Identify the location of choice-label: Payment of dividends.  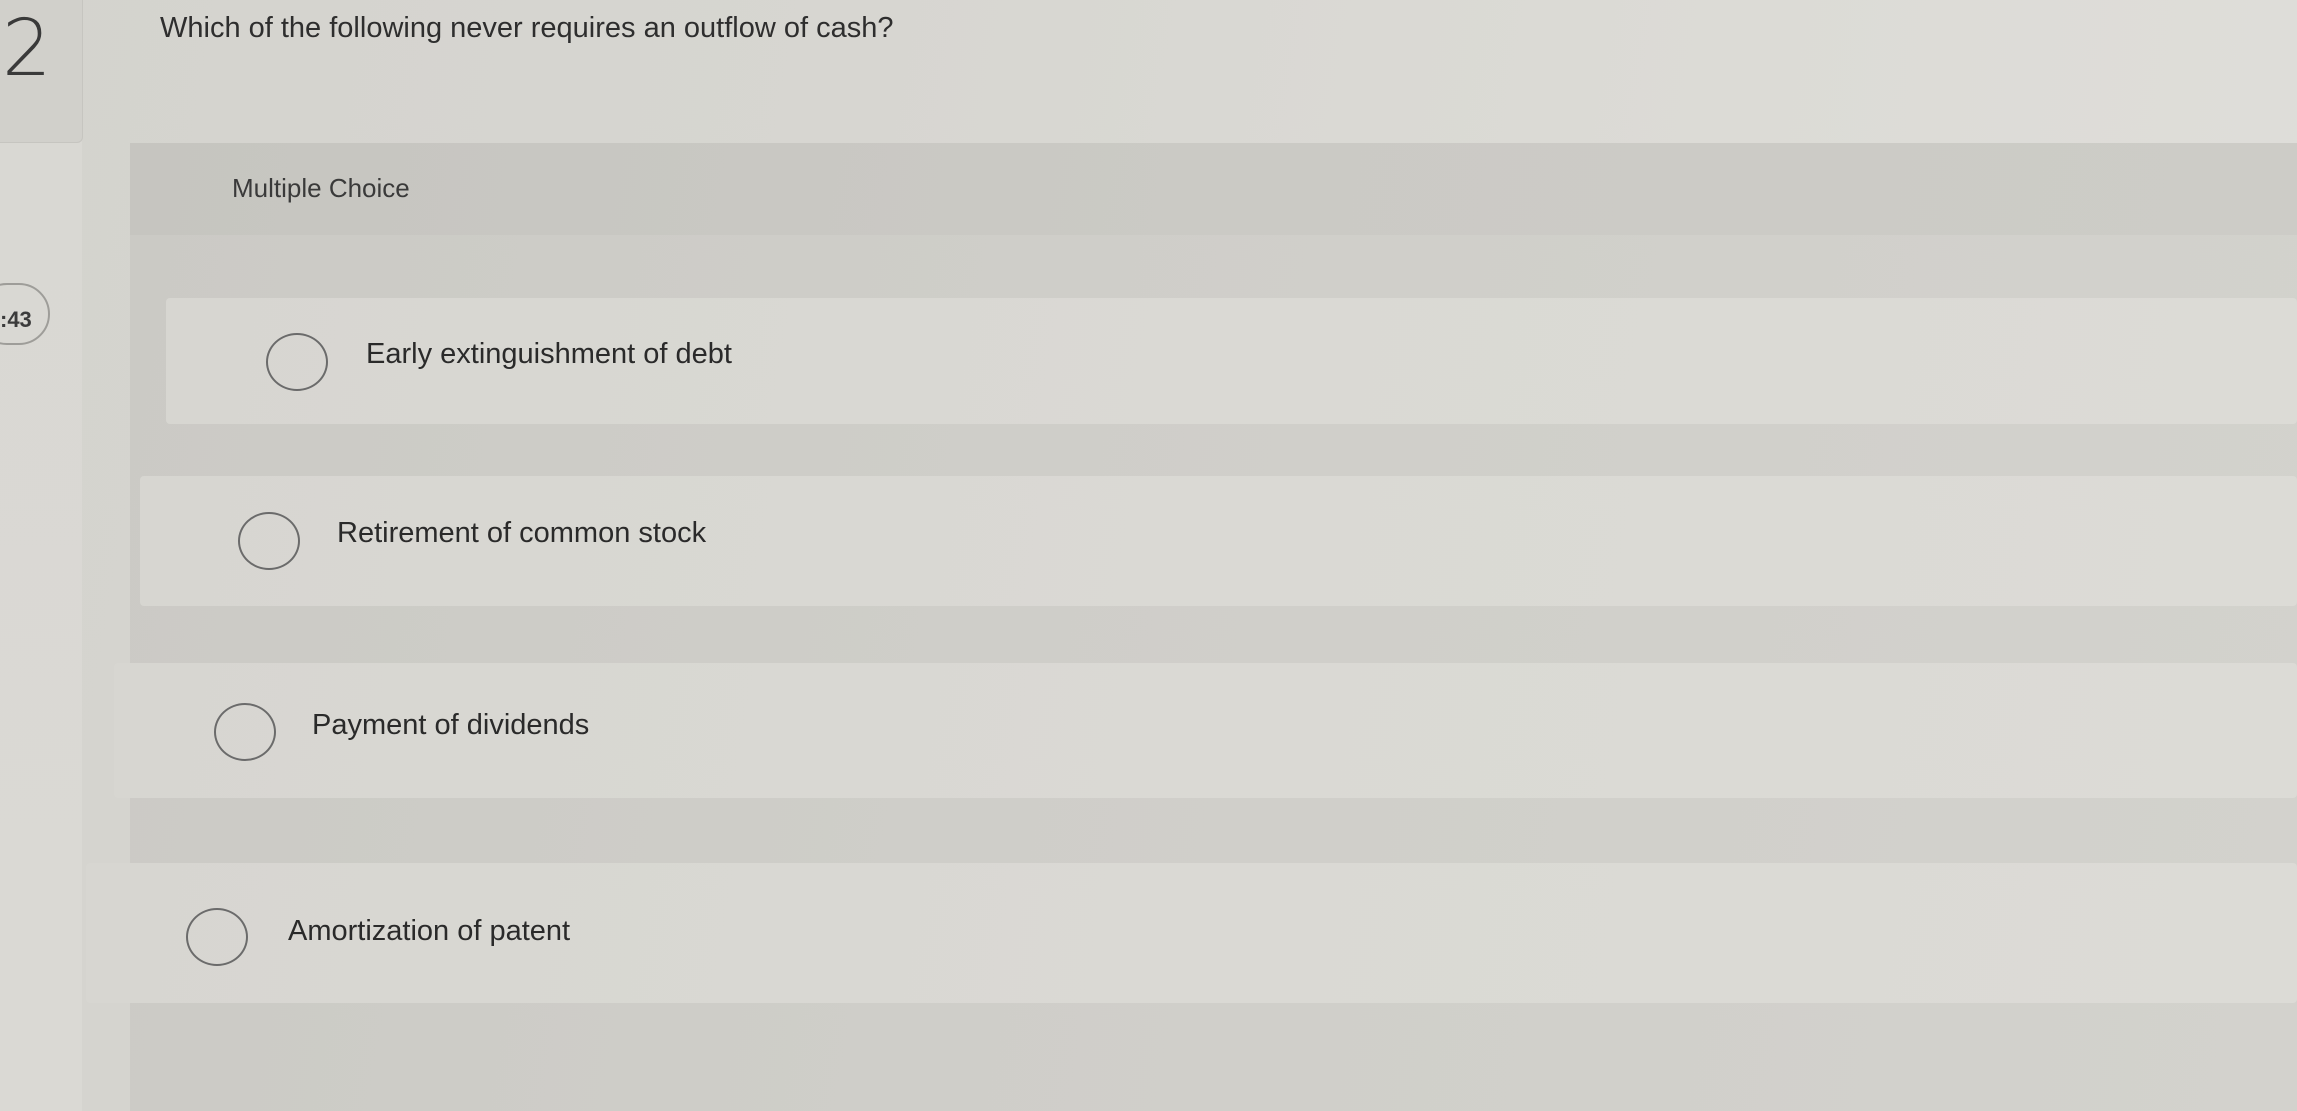
(451, 725).